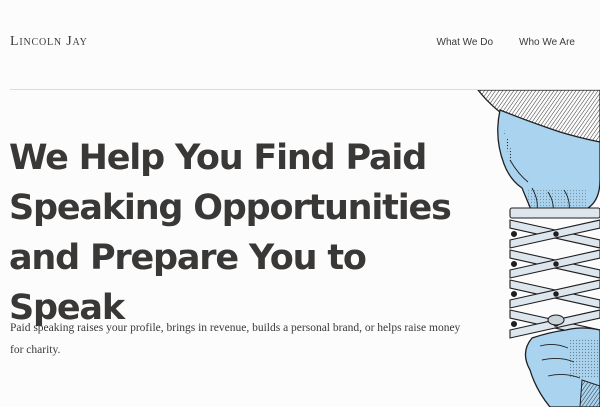 This screenshot has width=600, height=407. Describe the element at coordinates (49, 42) in the screenshot. I see `brand-logo: Lincoln Jay` at that location.